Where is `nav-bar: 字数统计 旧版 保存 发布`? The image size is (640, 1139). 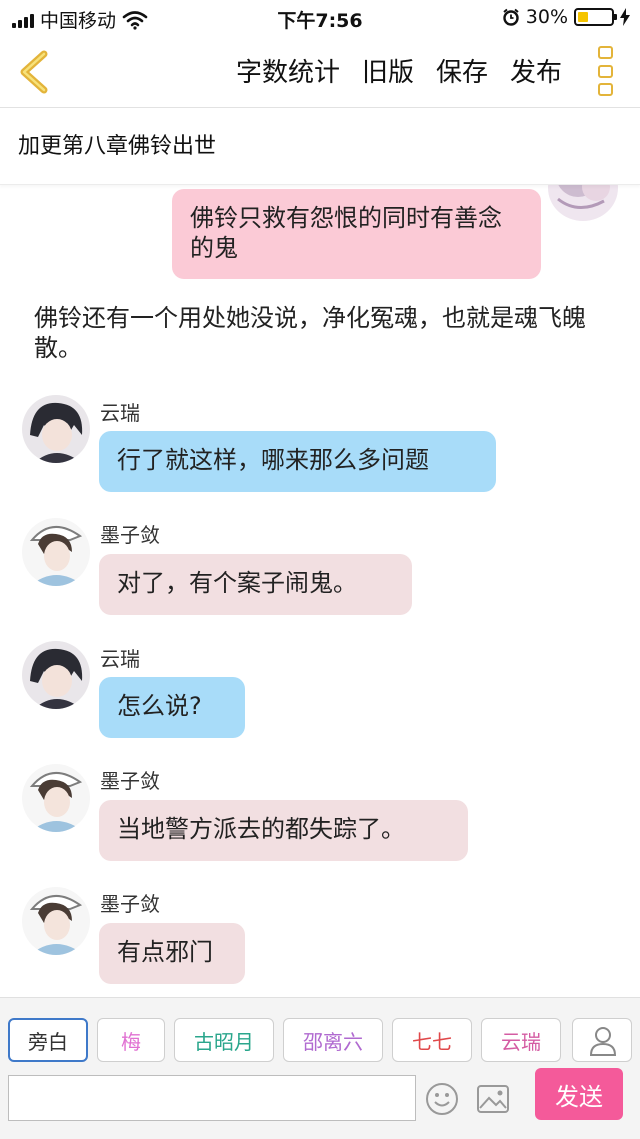
nav-bar: 字数统计 旧版 保存 发布 is located at coordinates (320, 72).